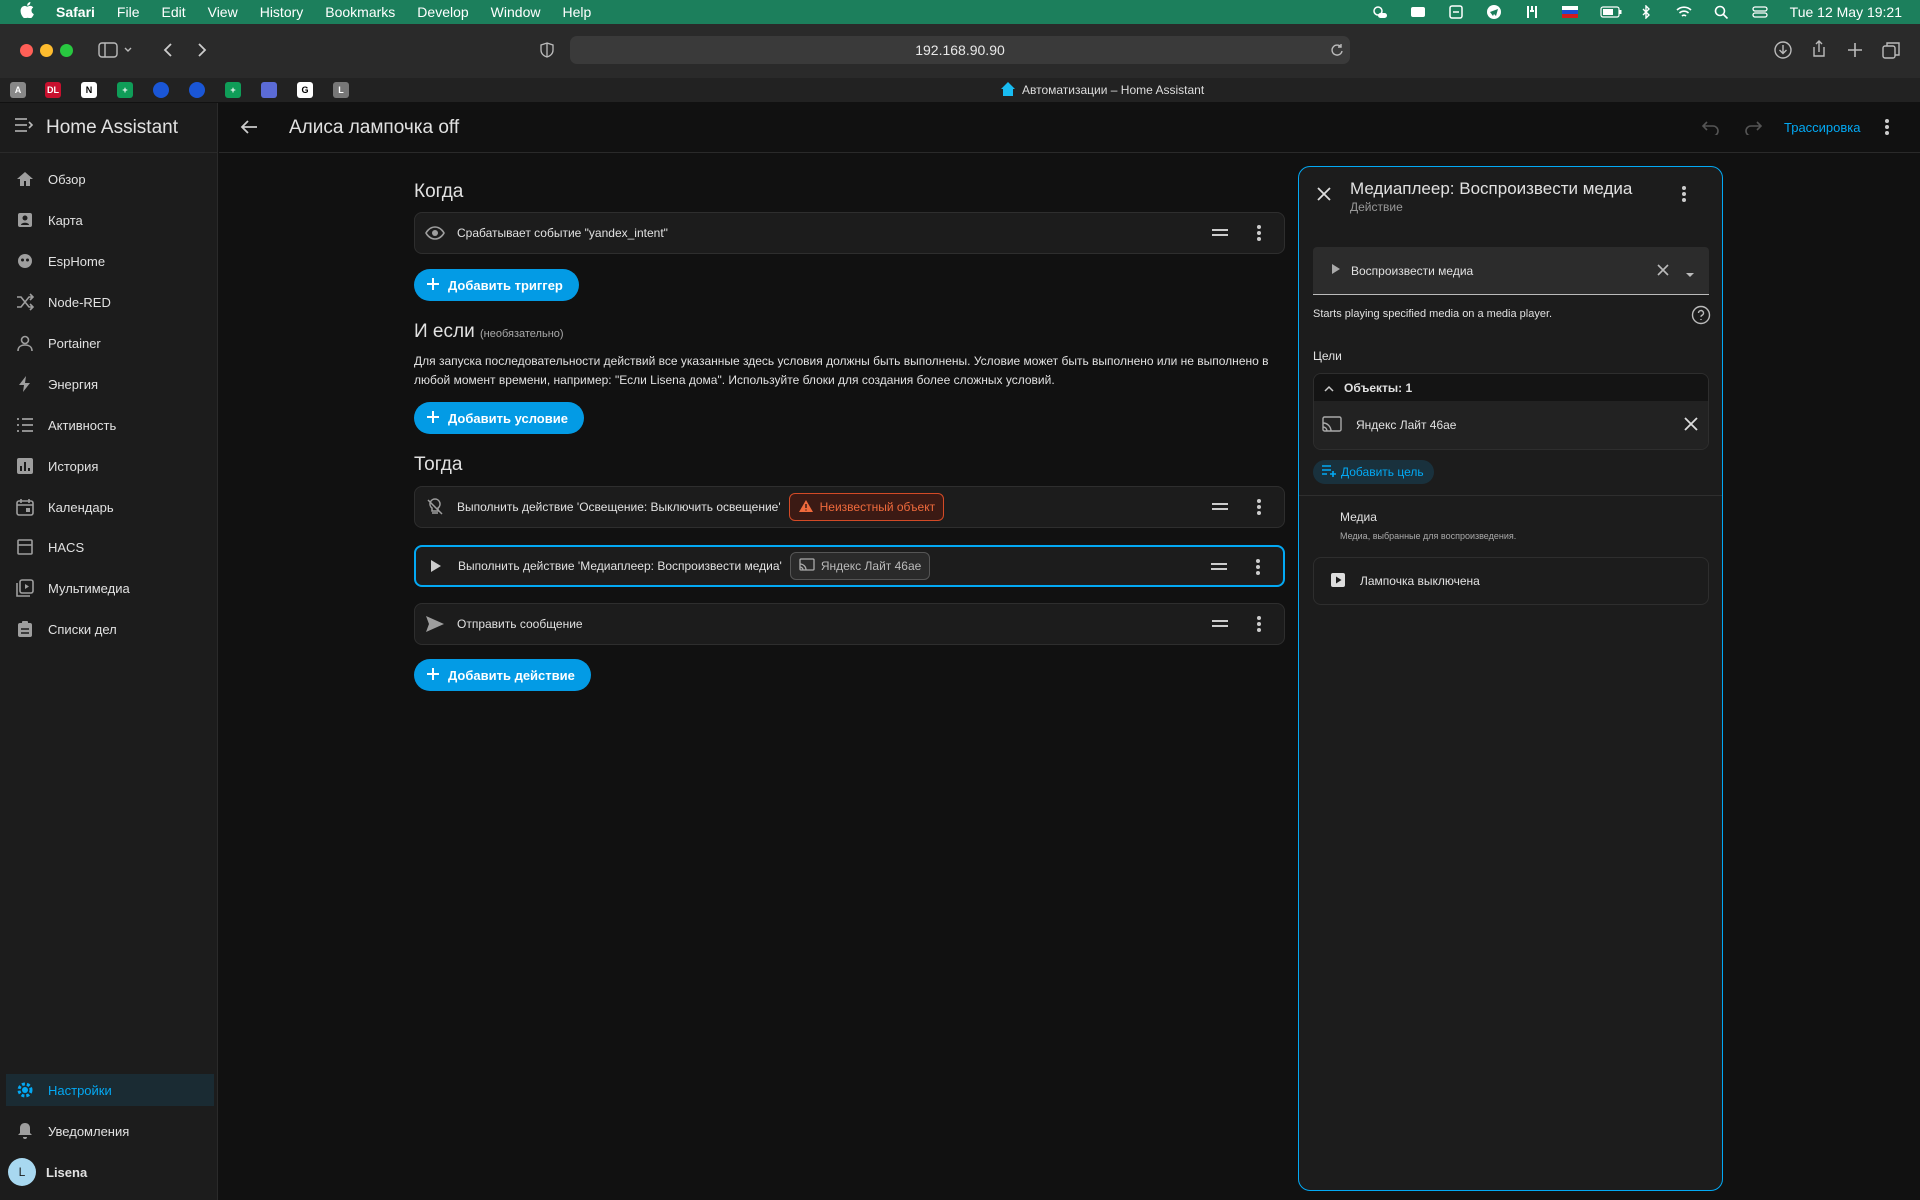 The width and height of the screenshot is (1920, 1200). I want to click on flag-ru-icon, so click(1569, 12).